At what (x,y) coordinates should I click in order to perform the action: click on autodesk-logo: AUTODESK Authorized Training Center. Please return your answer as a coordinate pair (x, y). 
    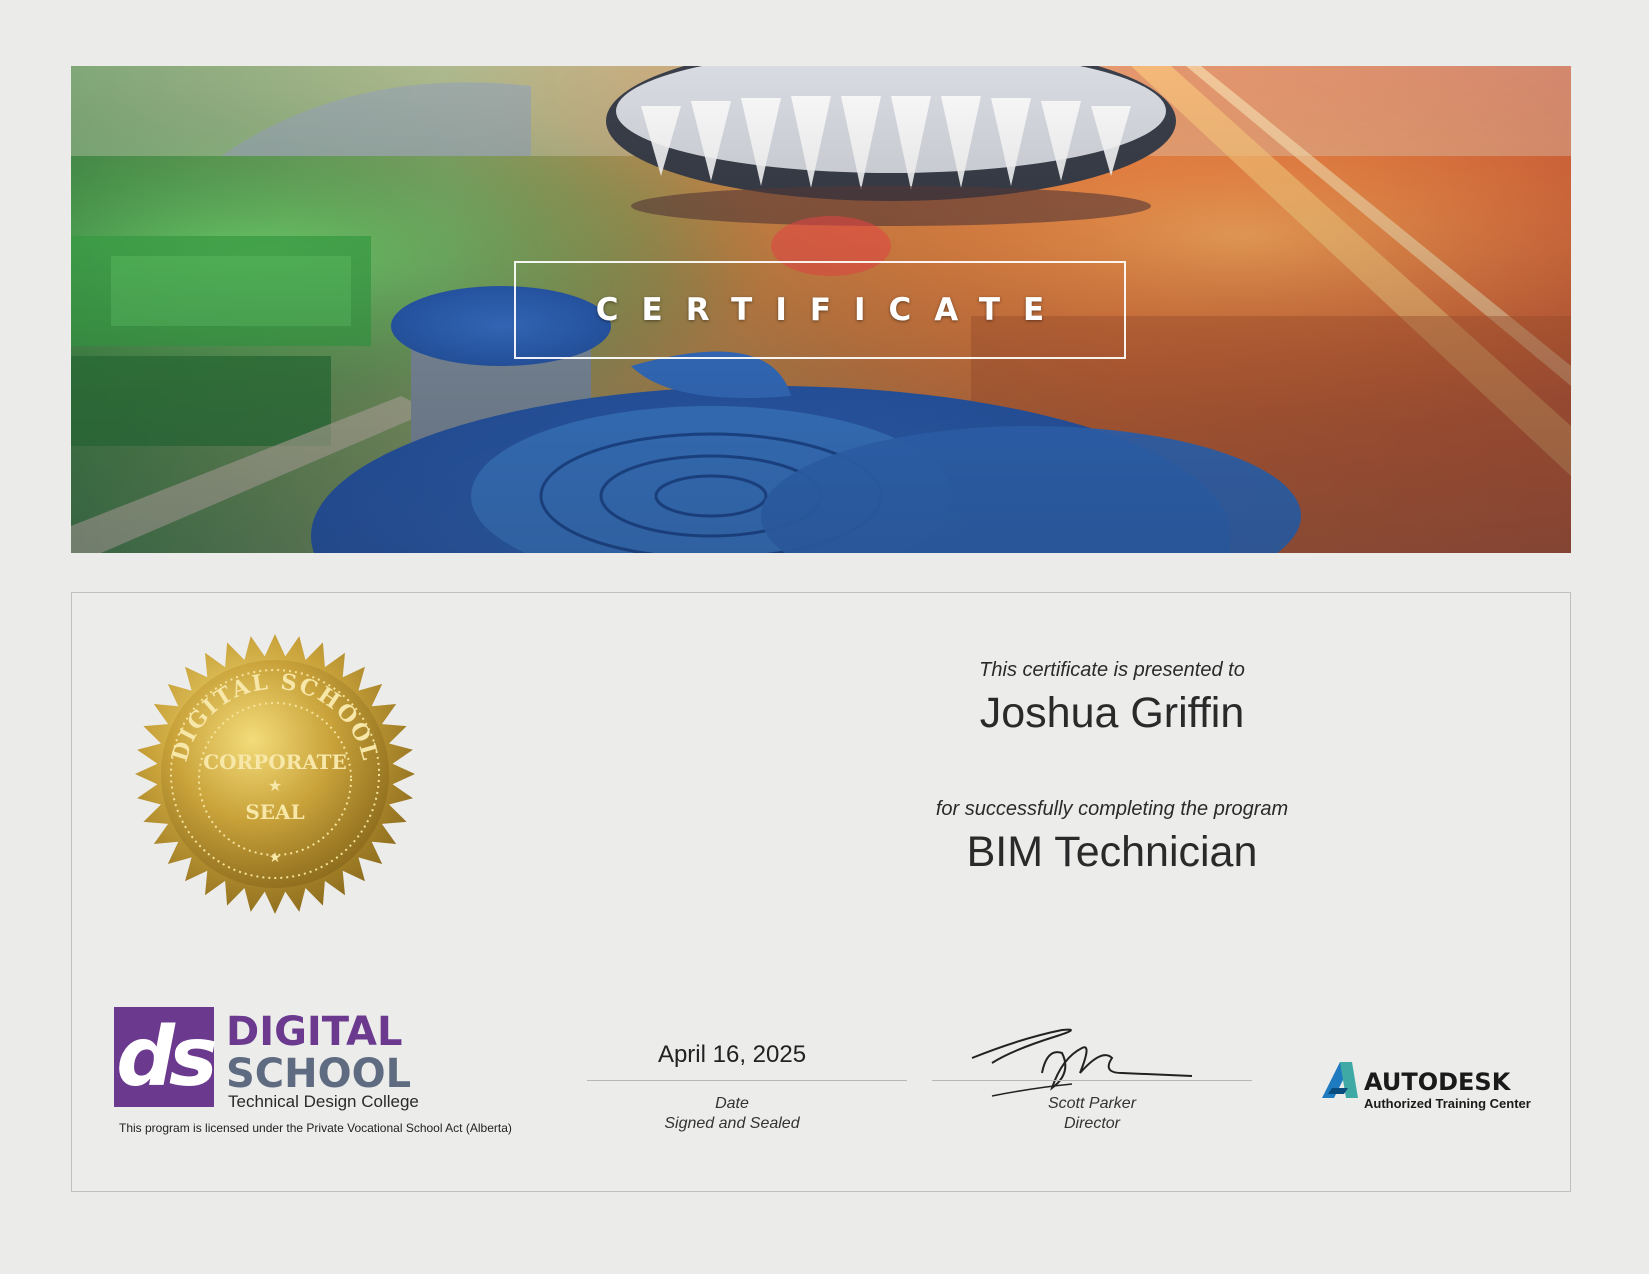
    Looking at the image, I should click on (1426, 1086).